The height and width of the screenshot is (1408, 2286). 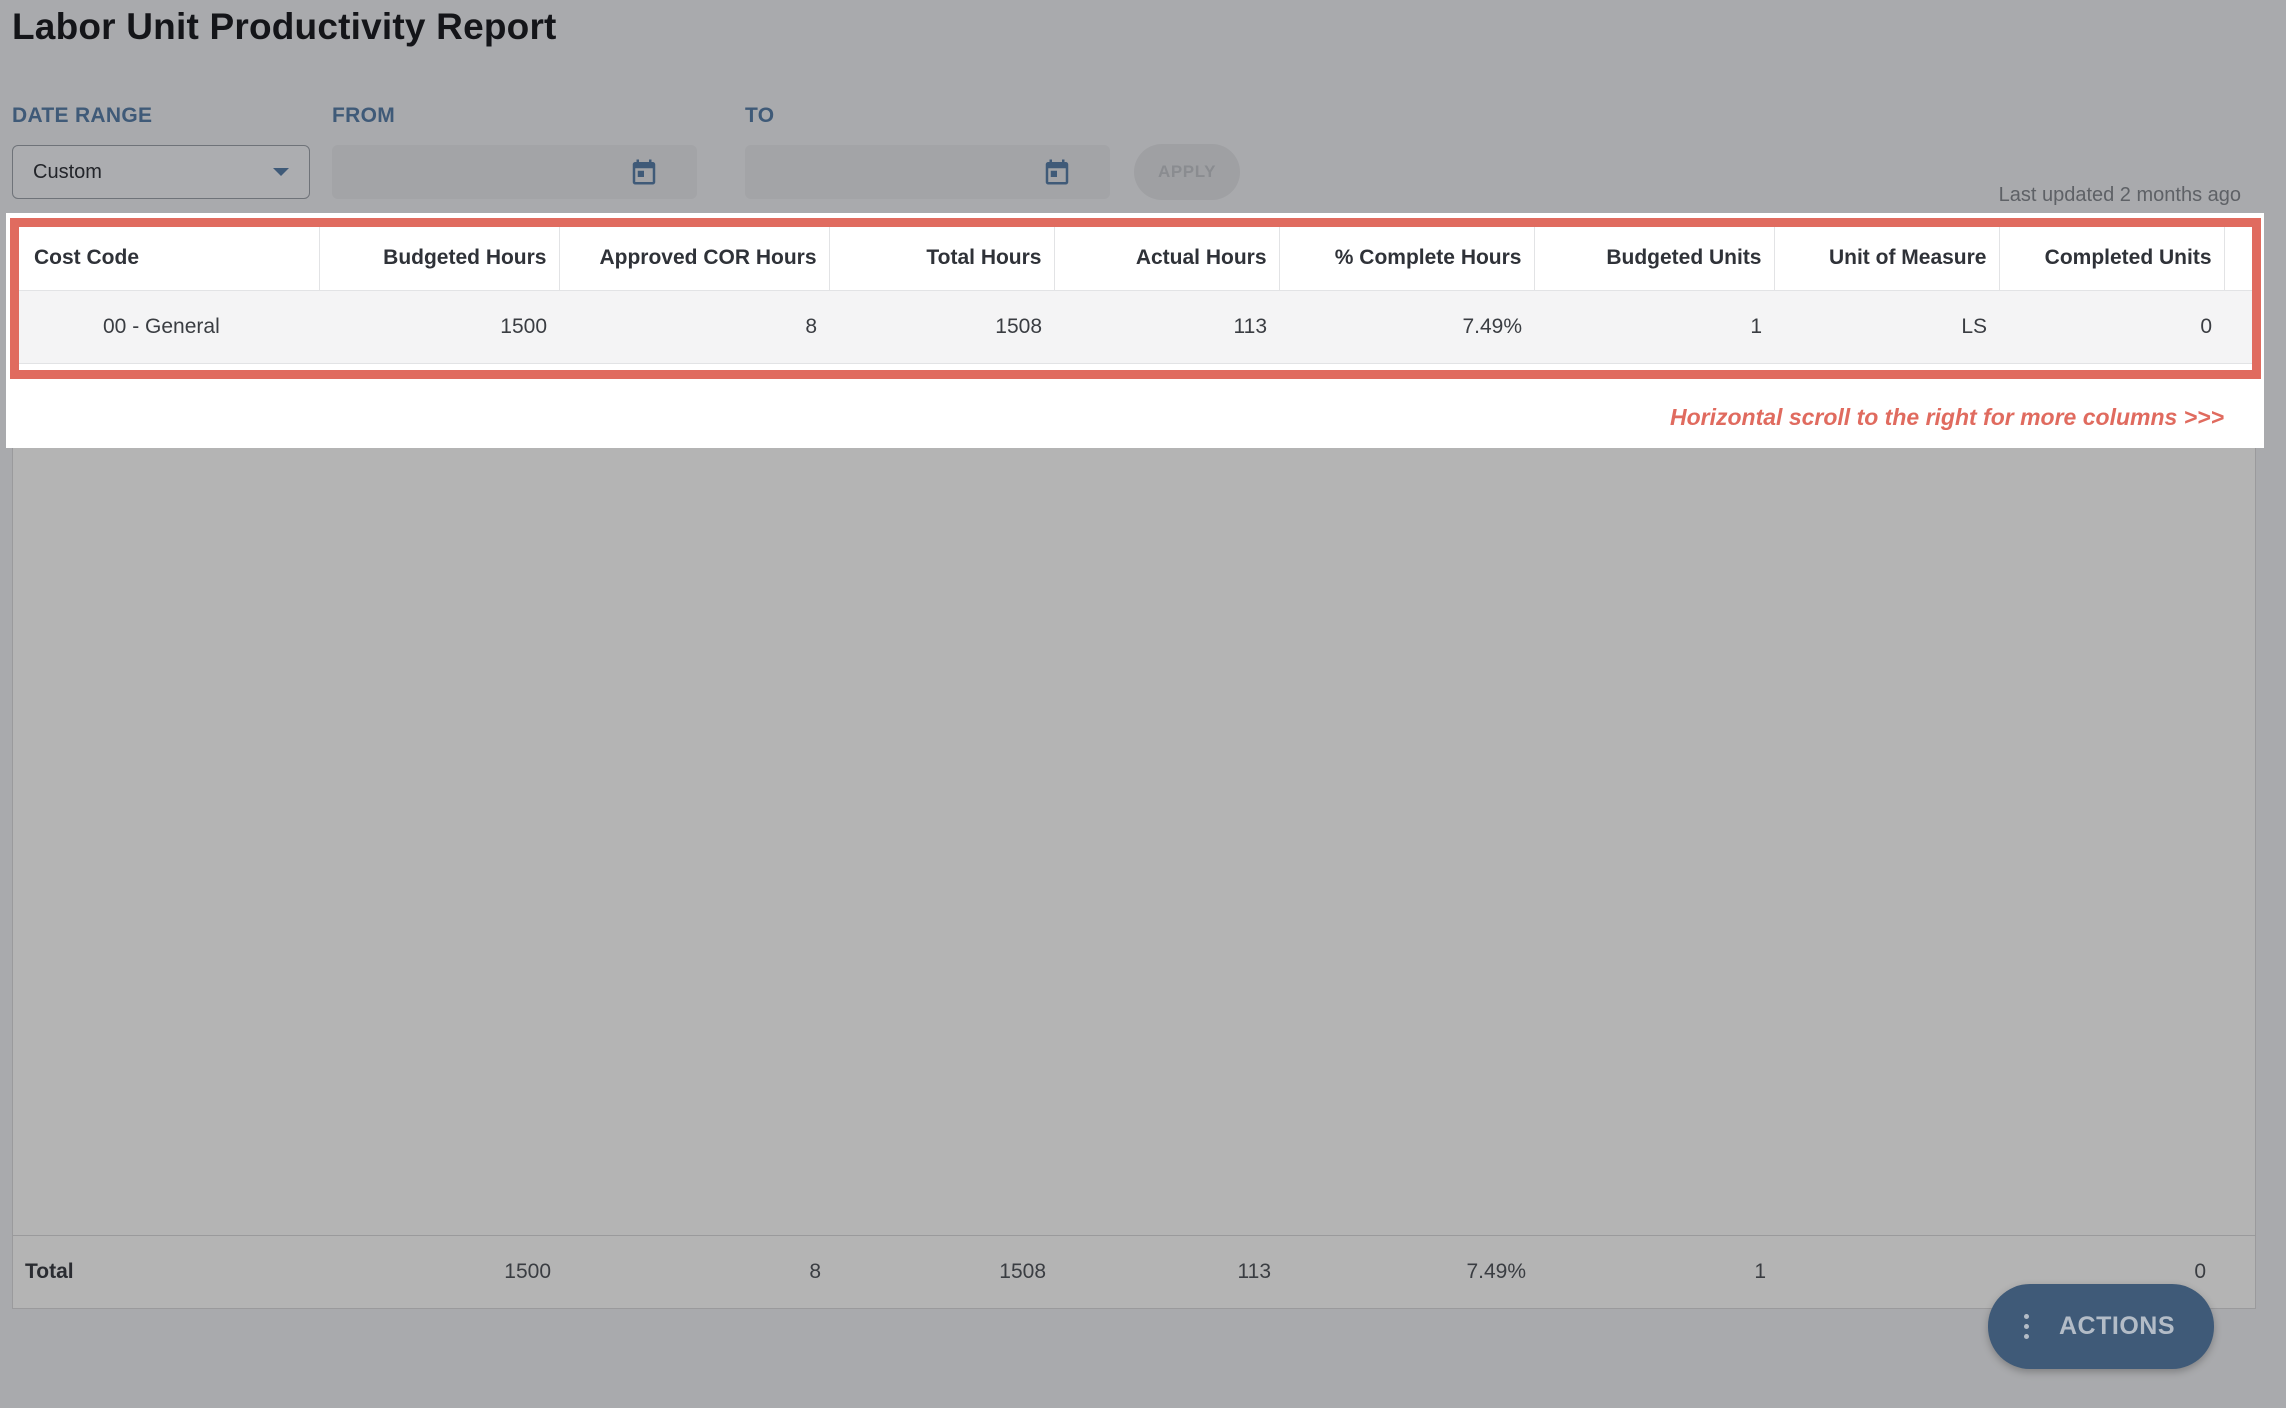 What do you see at coordinates (1654, 327) in the screenshot?
I see `cell-budgeted-units: 1` at bounding box center [1654, 327].